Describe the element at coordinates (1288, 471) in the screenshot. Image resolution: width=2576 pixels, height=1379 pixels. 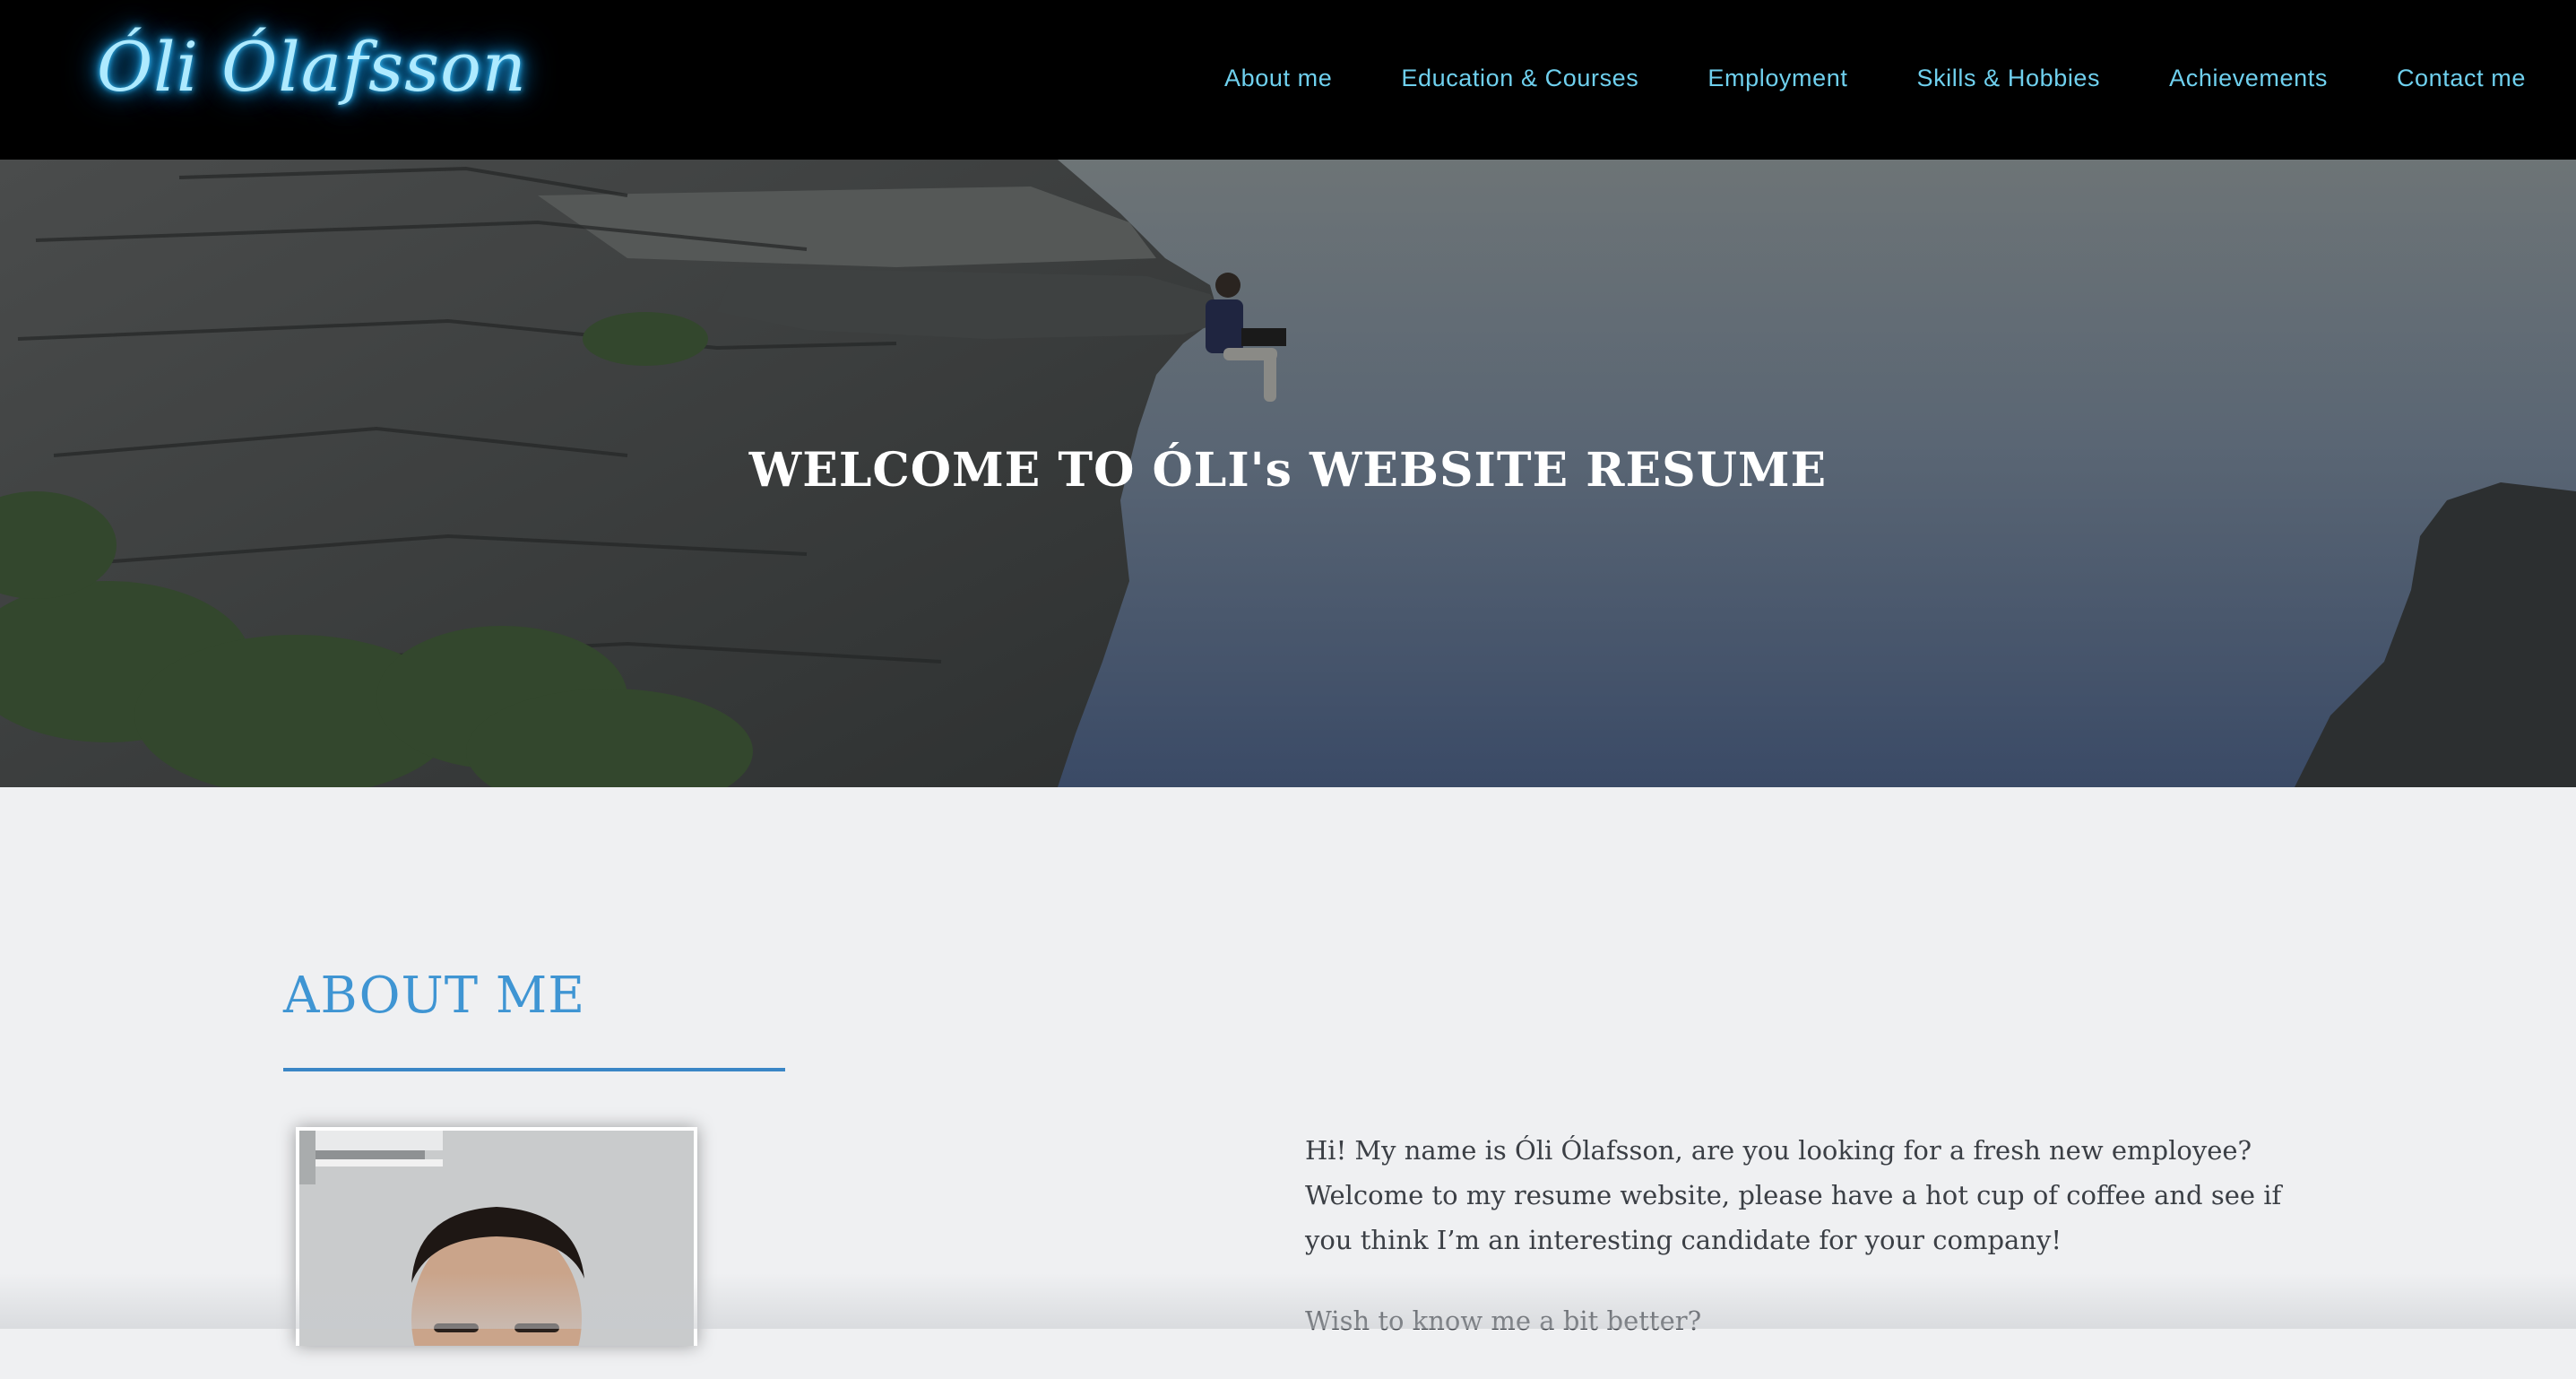
I see `hero-title: WELCOME TO ÓLI's WEBSITE RESUME` at that location.